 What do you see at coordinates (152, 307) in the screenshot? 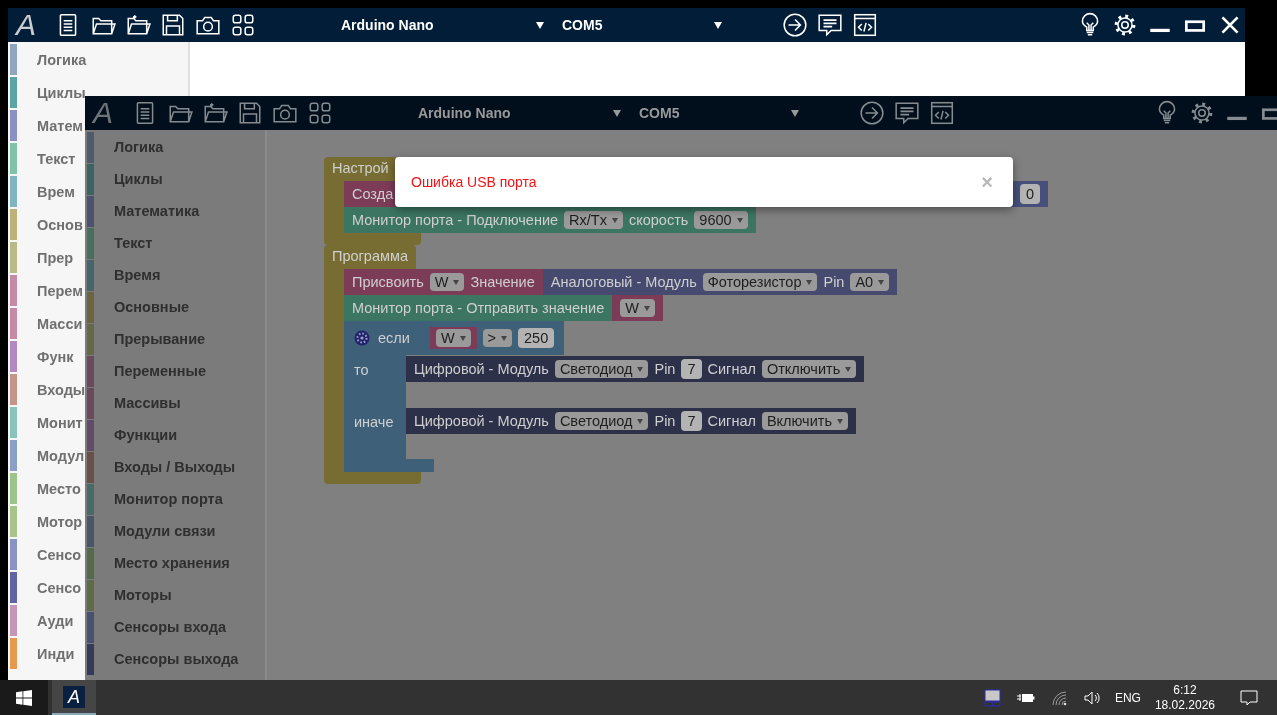
I see `category-item: Основные` at bounding box center [152, 307].